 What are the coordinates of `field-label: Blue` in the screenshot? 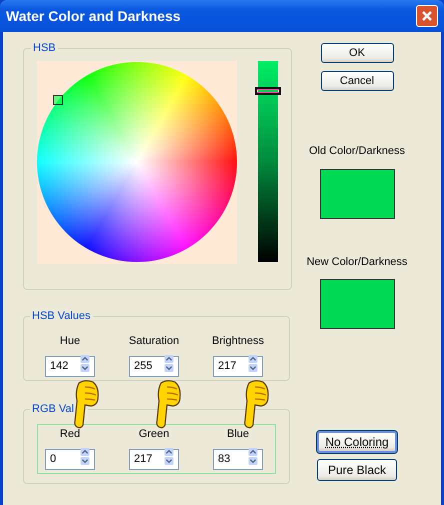 It's located at (238, 434).